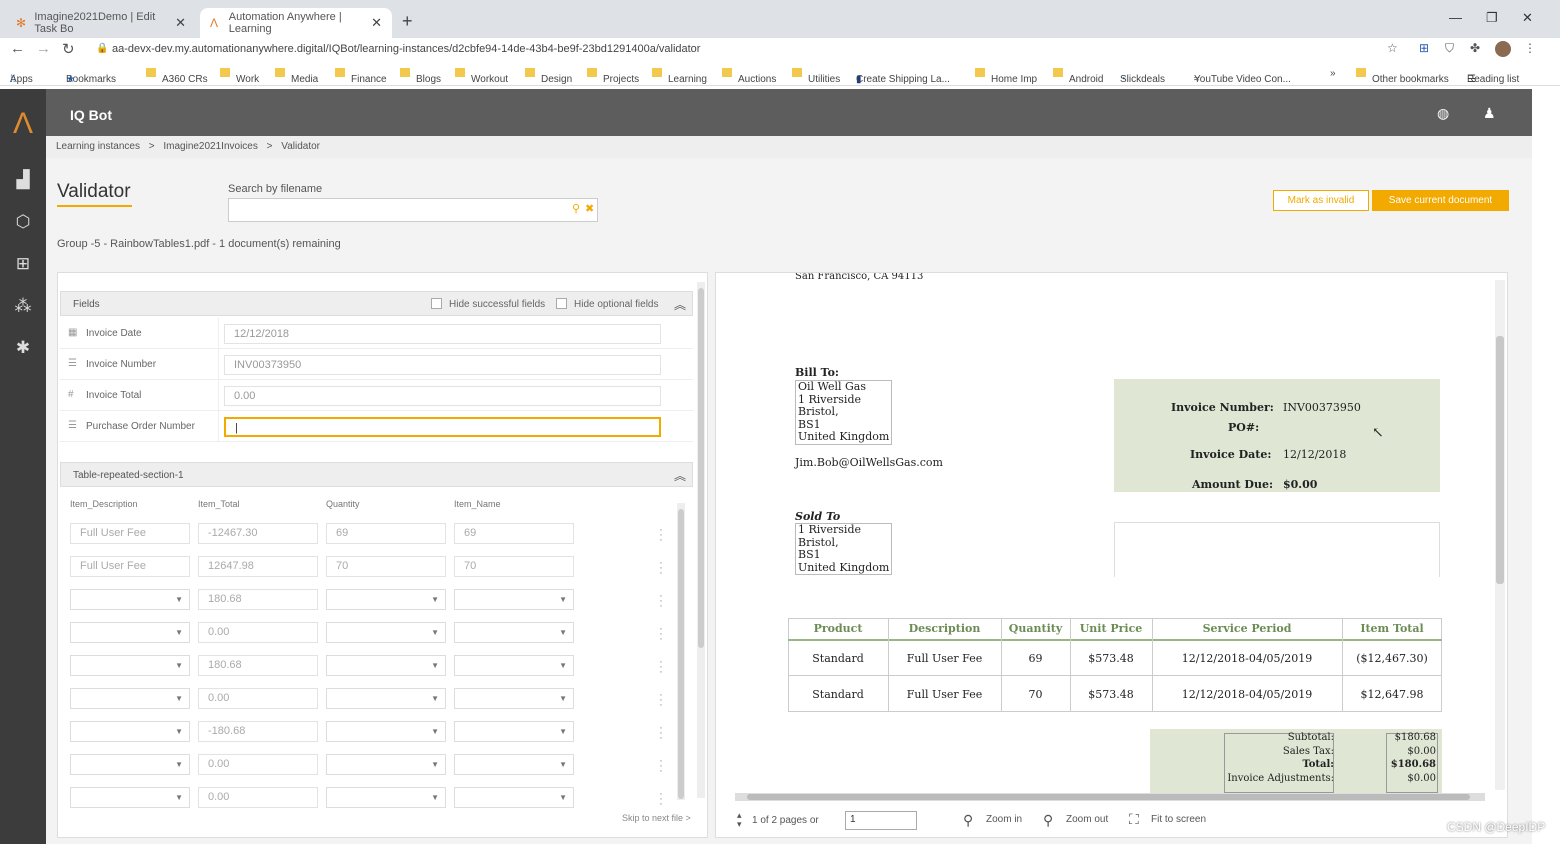 This screenshot has height=844, width=1560. I want to click on user-icon: ♟, so click(1489, 113).